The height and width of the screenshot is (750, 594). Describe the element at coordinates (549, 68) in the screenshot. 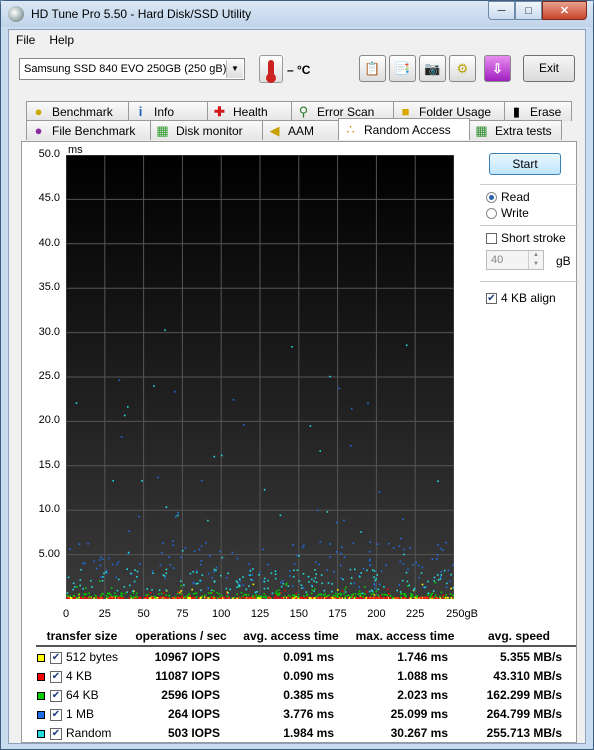

I see `exit-button: Exit` at that location.